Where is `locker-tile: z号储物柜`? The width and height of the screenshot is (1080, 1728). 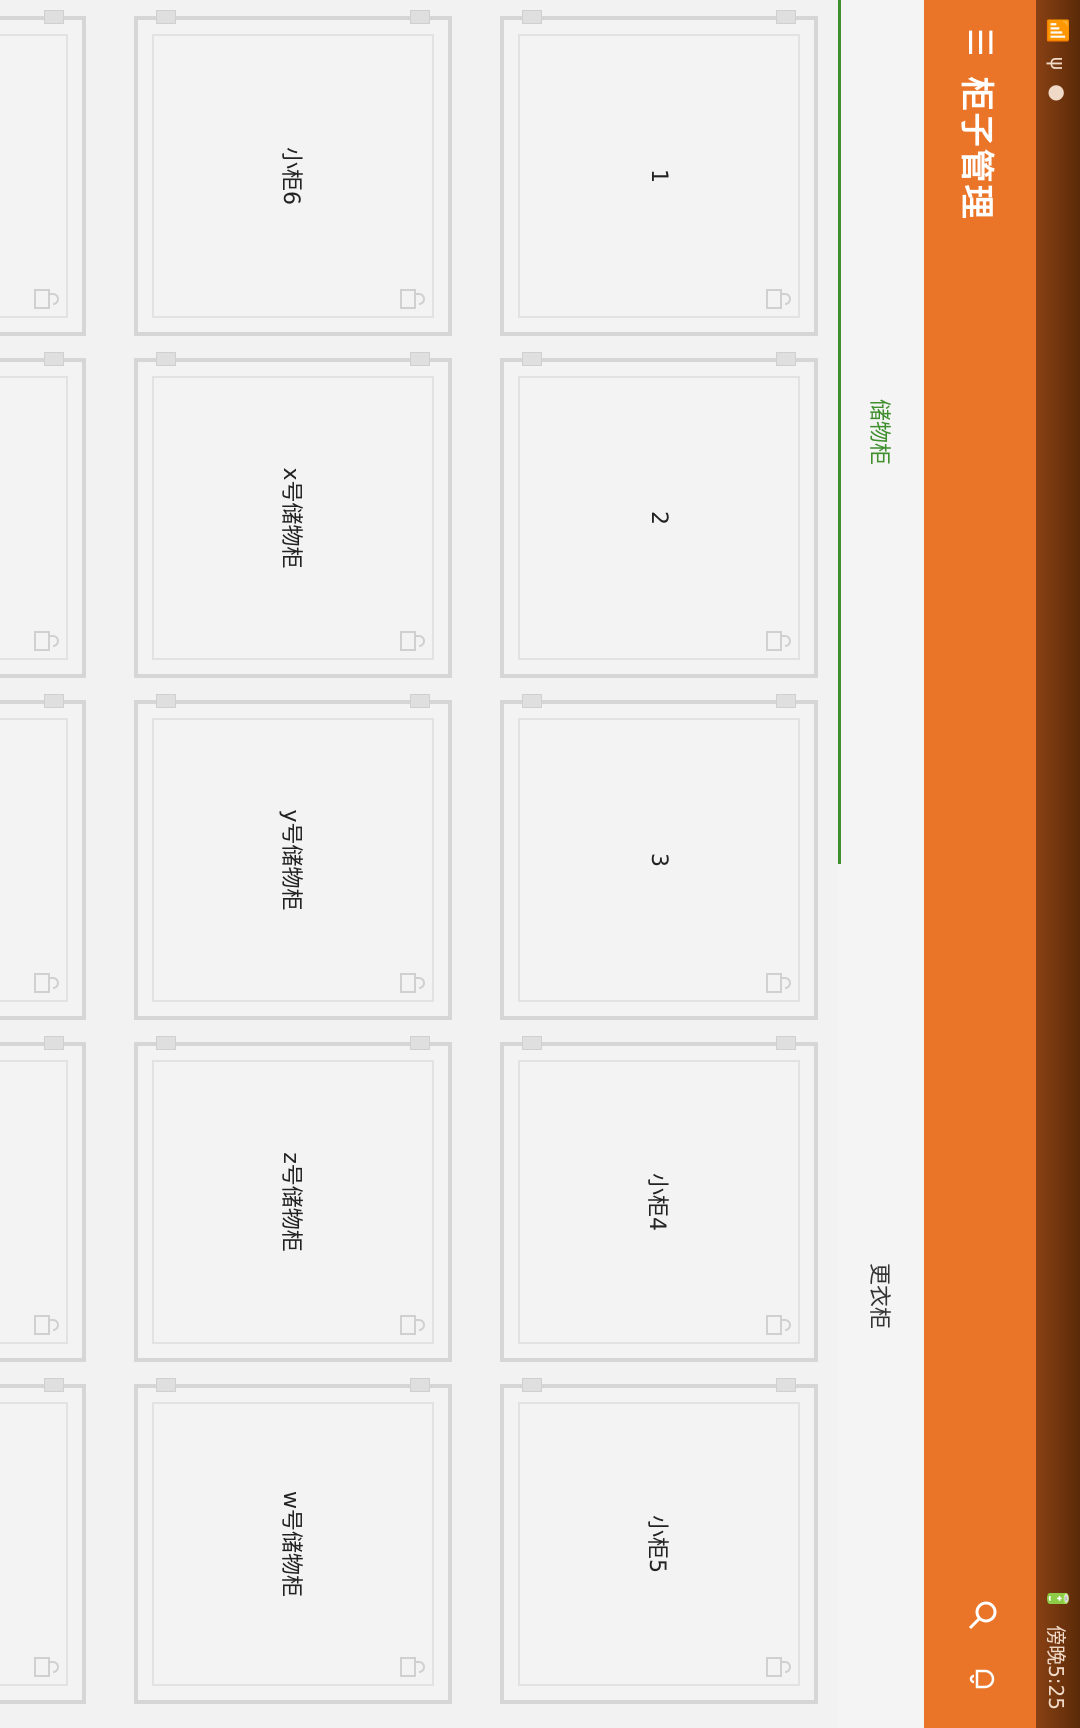 locker-tile: z号储物柜 is located at coordinates (293, 1199).